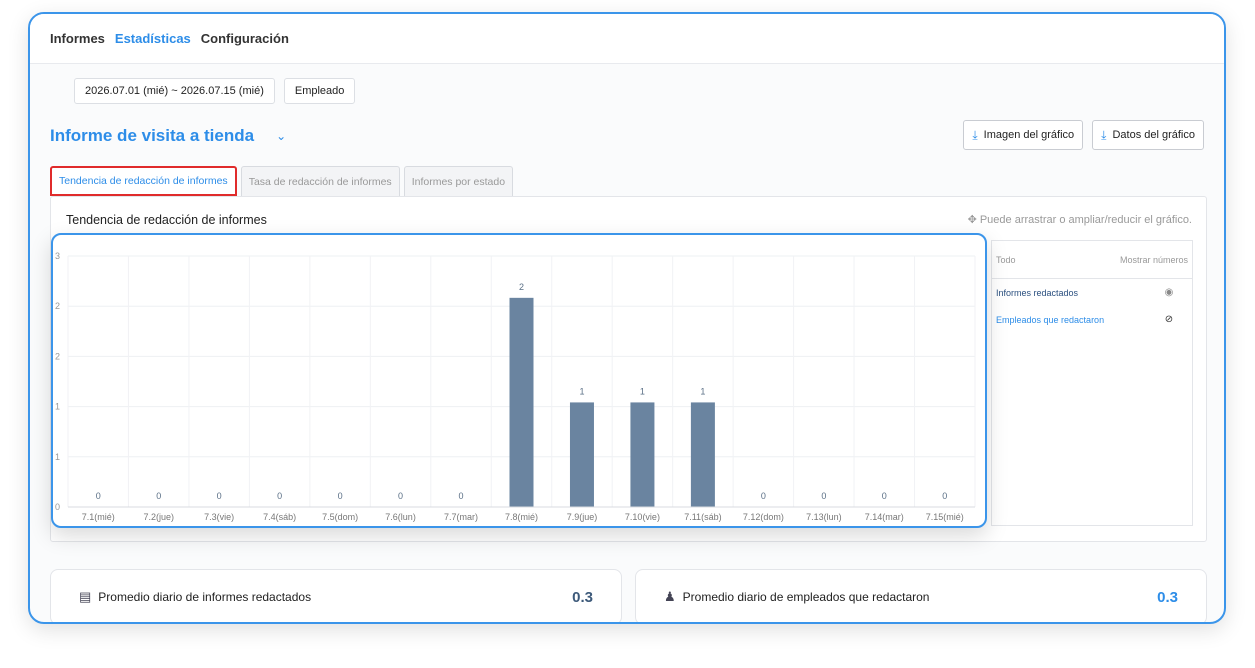  I want to click on person-icon: ♟, so click(670, 596).